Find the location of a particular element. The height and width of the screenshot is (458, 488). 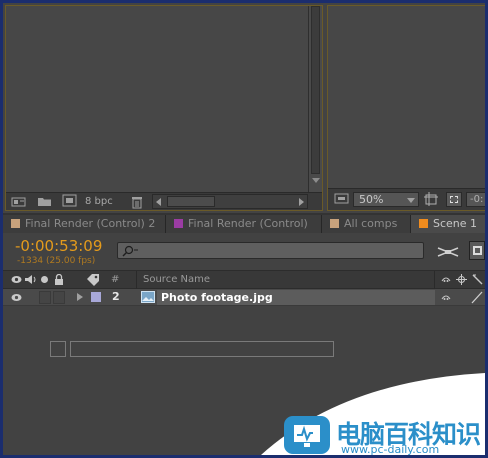

vertical-scrollbar is located at coordinates (315, 99).